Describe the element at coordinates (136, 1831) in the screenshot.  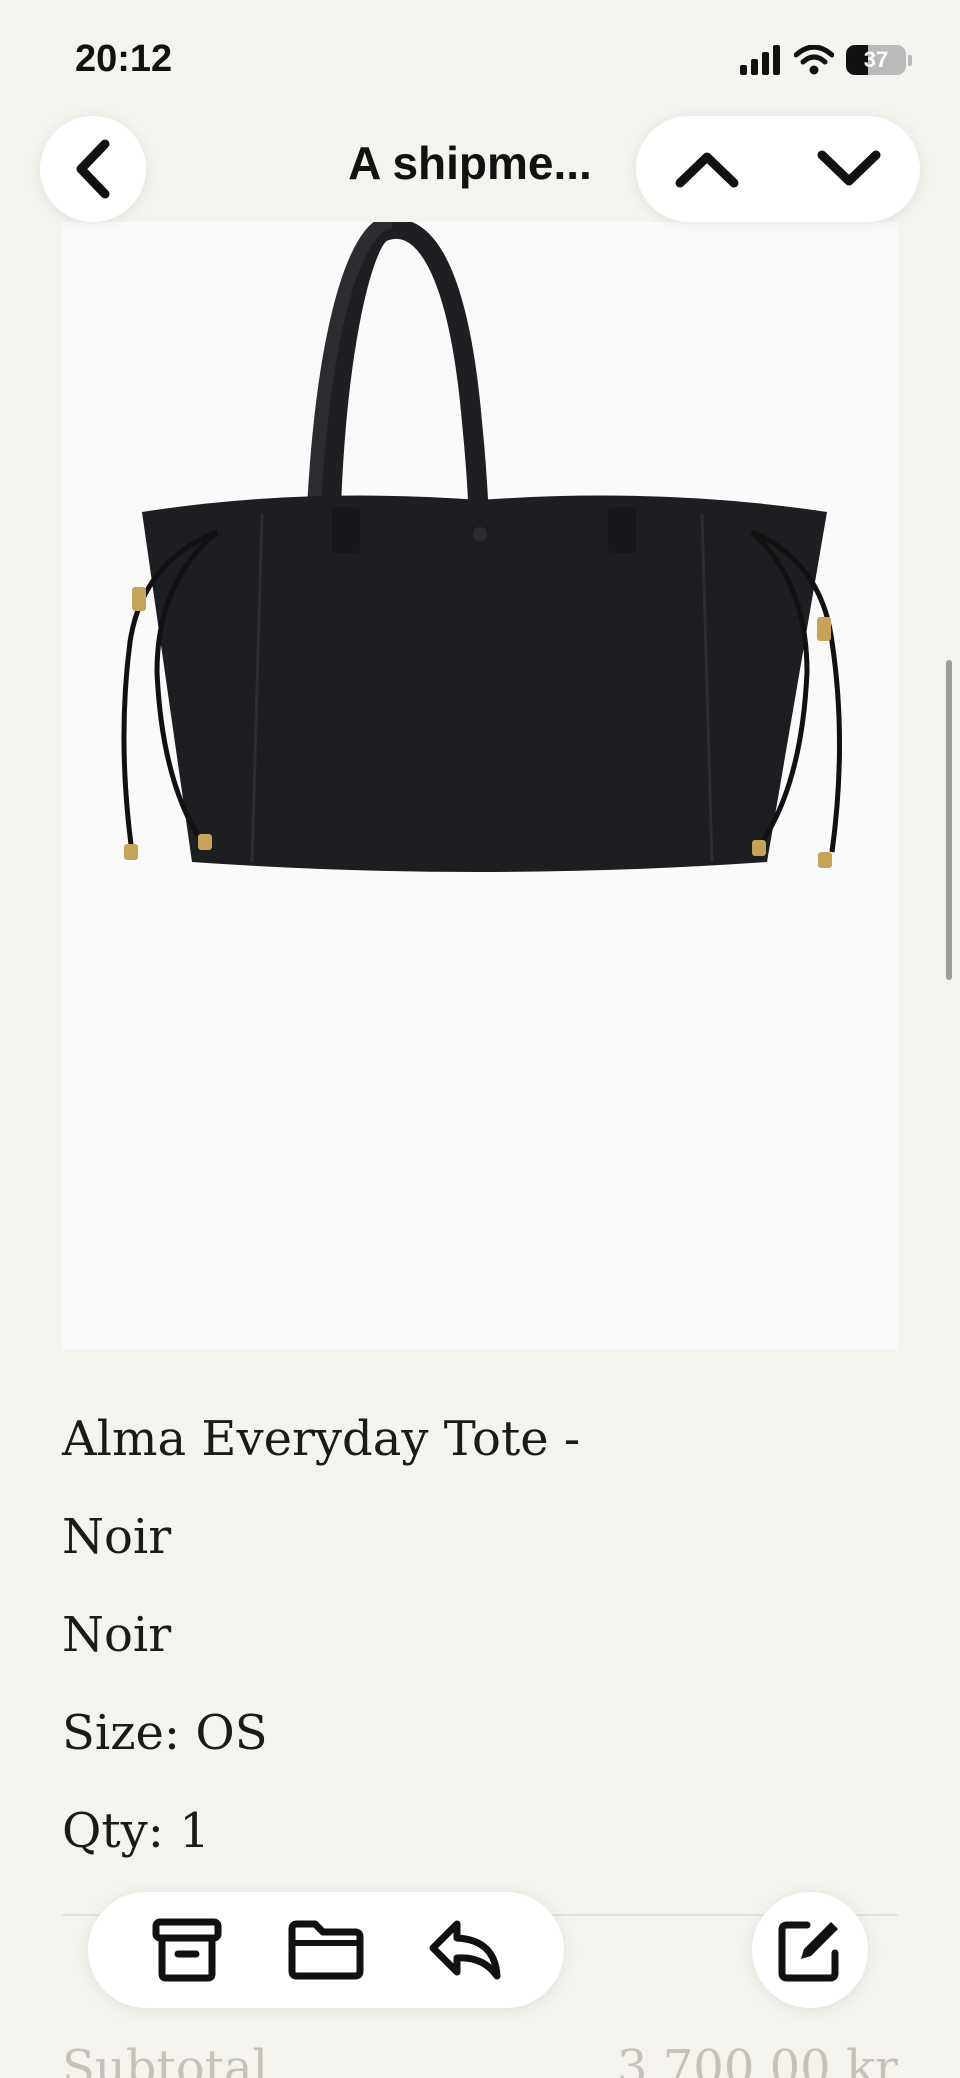
I see `product-qty: Qty: 1` at that location.